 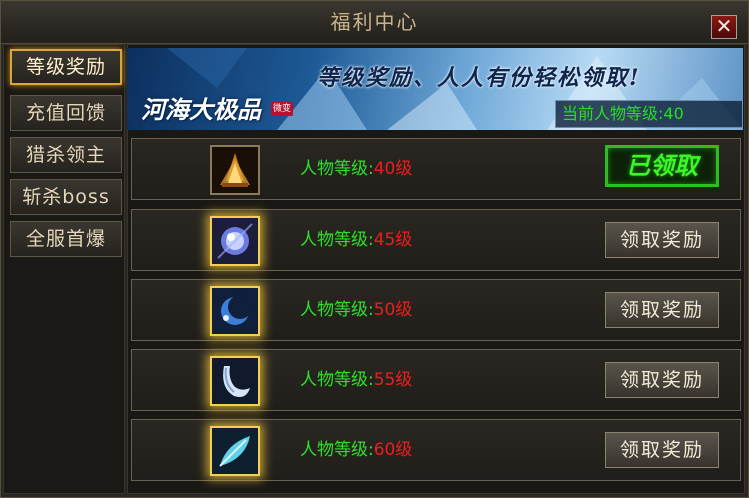 I want to click on reward-row: 人物等级:55级 领取奖励, so click(x=436, y=380).